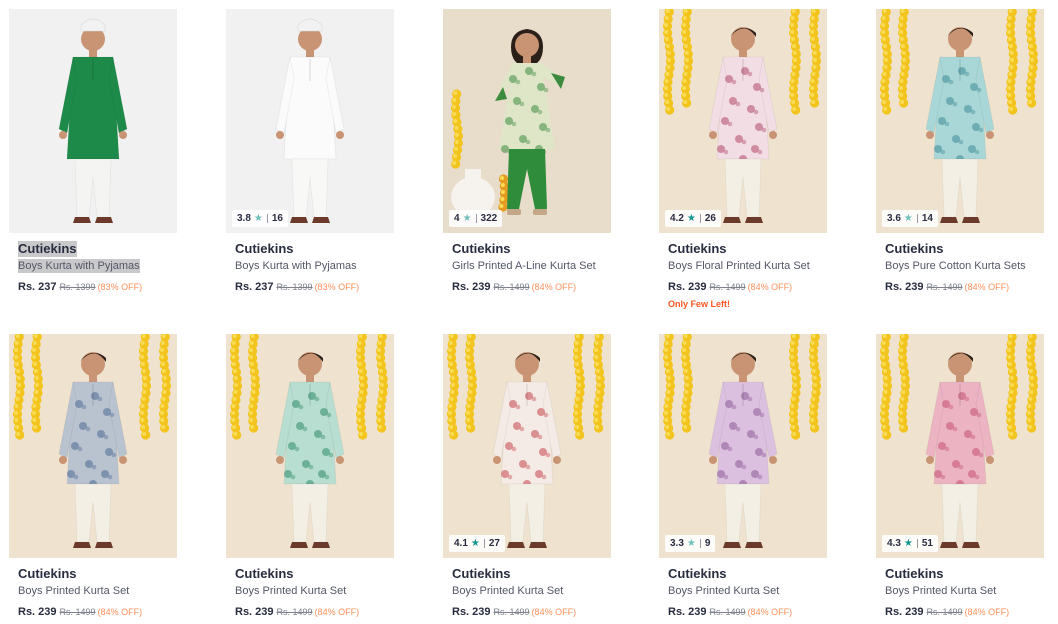 The width and height of the screenshot is (1058, 624). I want to click on product-name: Boys Floral Printed Kurta Set, so click(739, 266).